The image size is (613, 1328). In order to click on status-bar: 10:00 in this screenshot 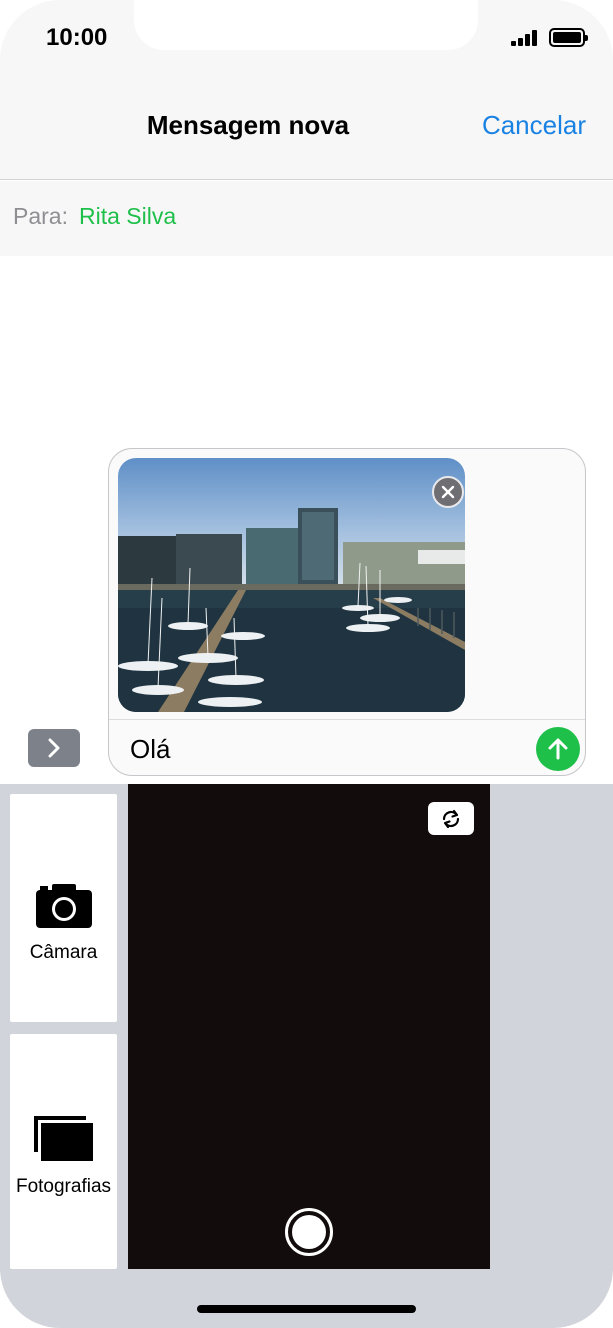, I will do `click(306, 40)`.